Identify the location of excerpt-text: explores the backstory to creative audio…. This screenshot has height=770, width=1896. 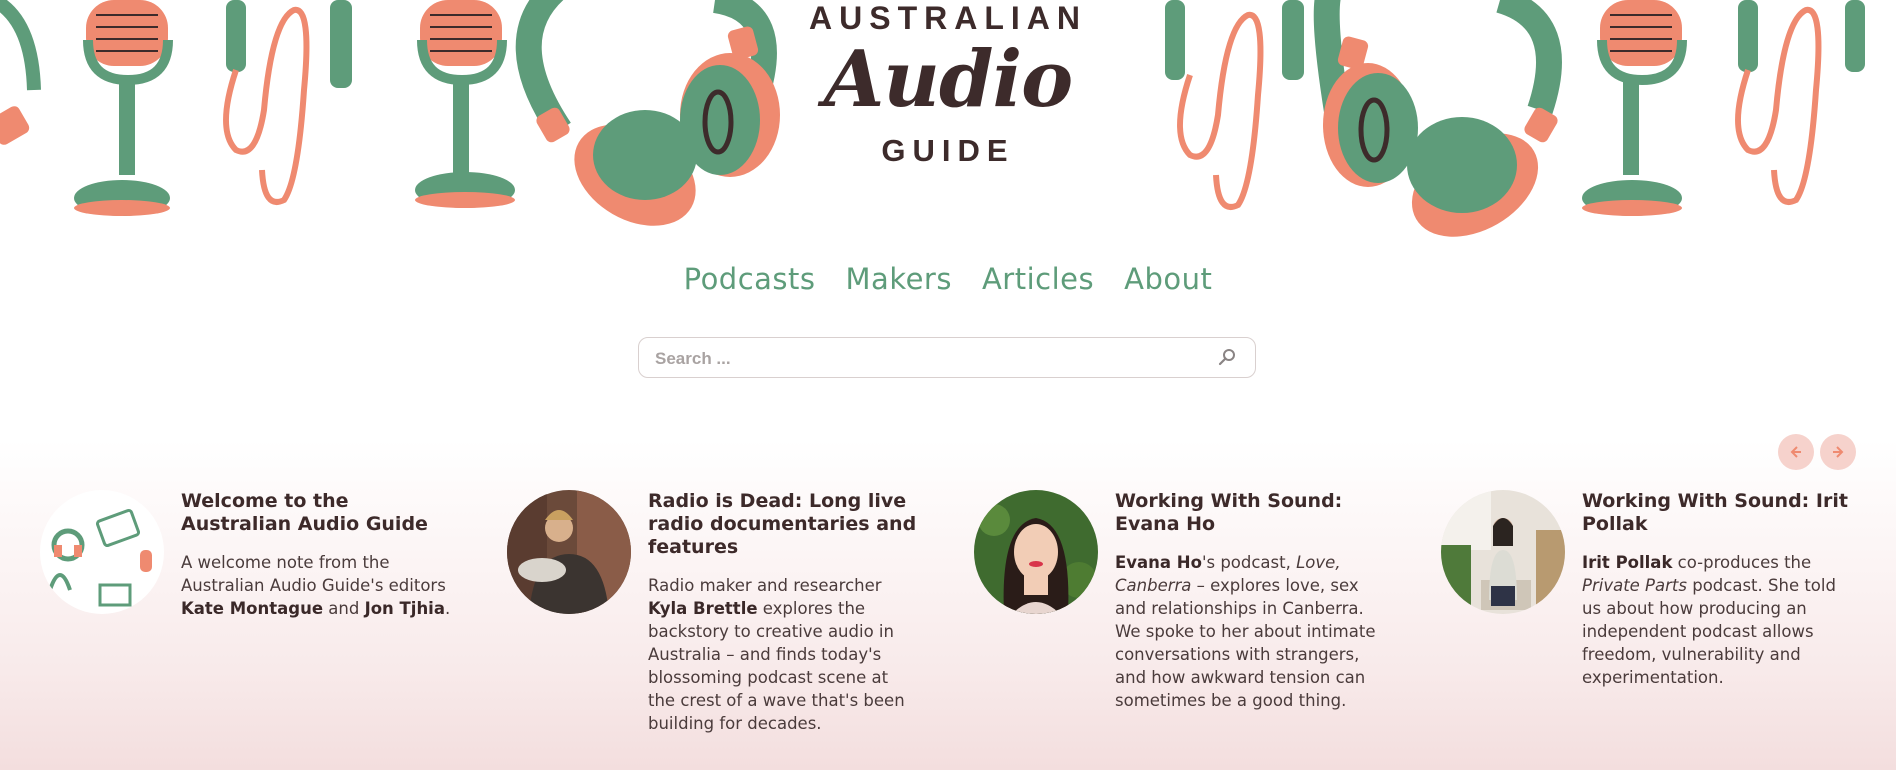
(776, 666).